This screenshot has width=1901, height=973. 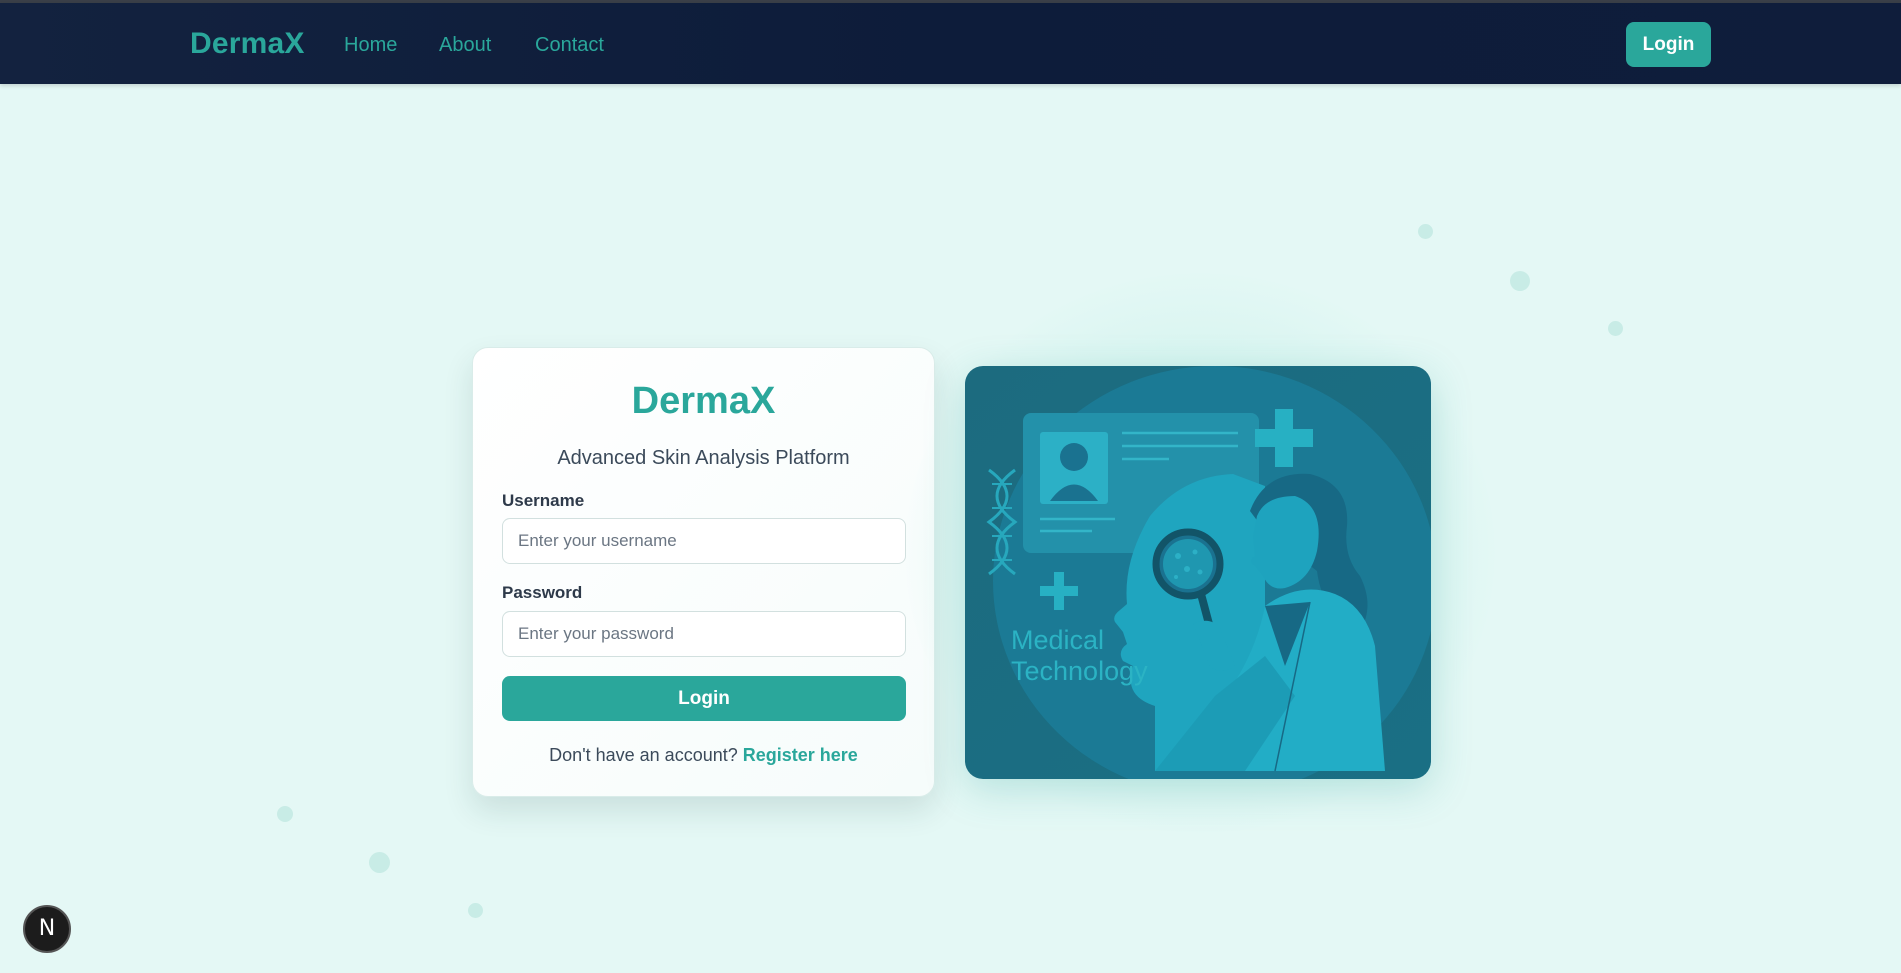 I want to click on illustration-caption-line2: Technology, so click(x=1079, y=671).